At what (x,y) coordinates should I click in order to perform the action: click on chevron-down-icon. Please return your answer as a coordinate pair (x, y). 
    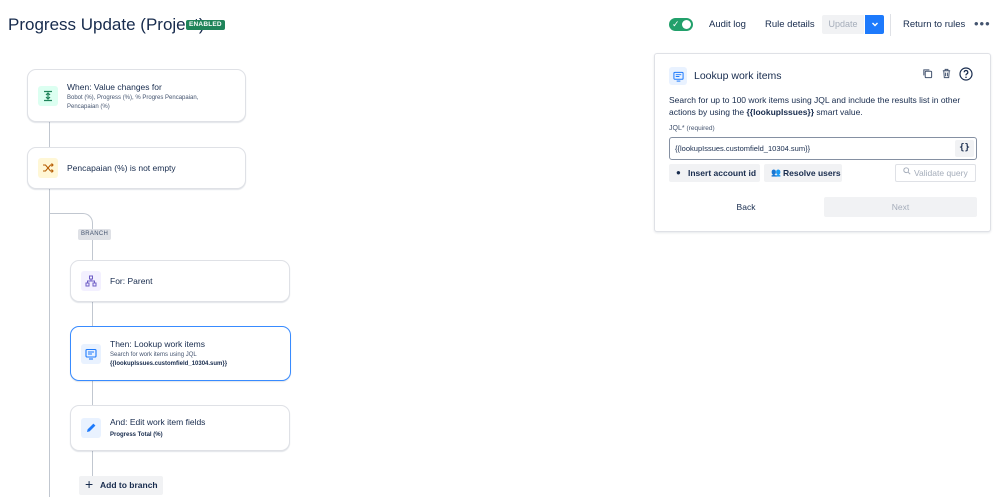
    Looking at the image, I should click on (874, 24).